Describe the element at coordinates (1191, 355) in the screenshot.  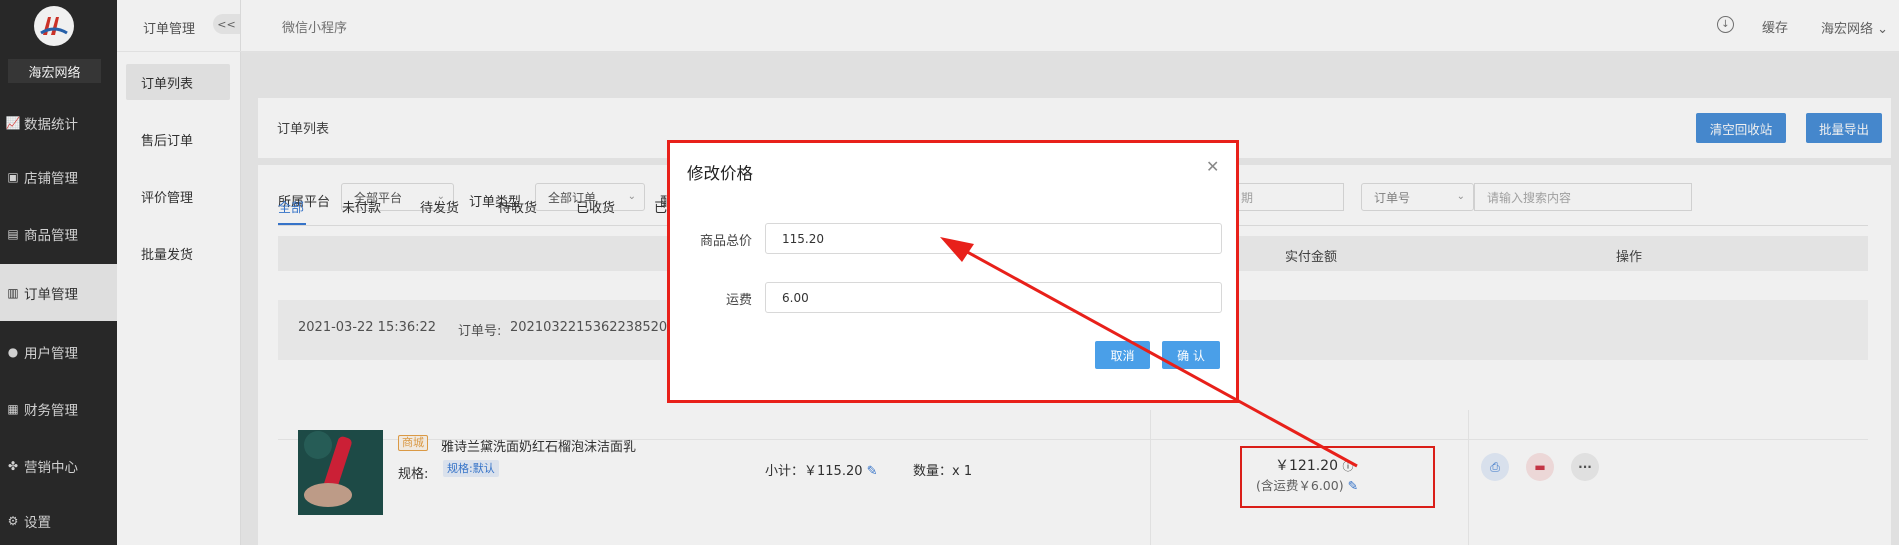
I see `confirm-button: 确 认` at that location.